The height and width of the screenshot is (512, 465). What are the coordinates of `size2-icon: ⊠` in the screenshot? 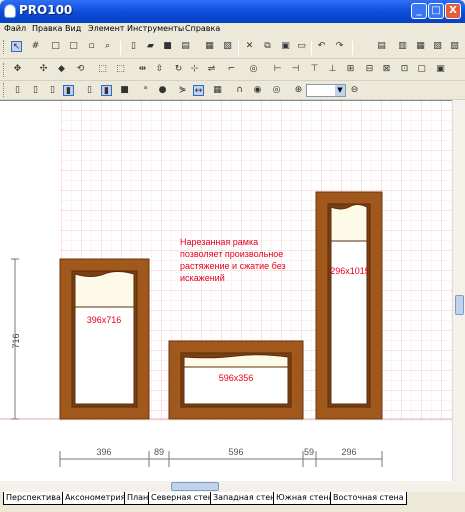 It's located at (386, 69).